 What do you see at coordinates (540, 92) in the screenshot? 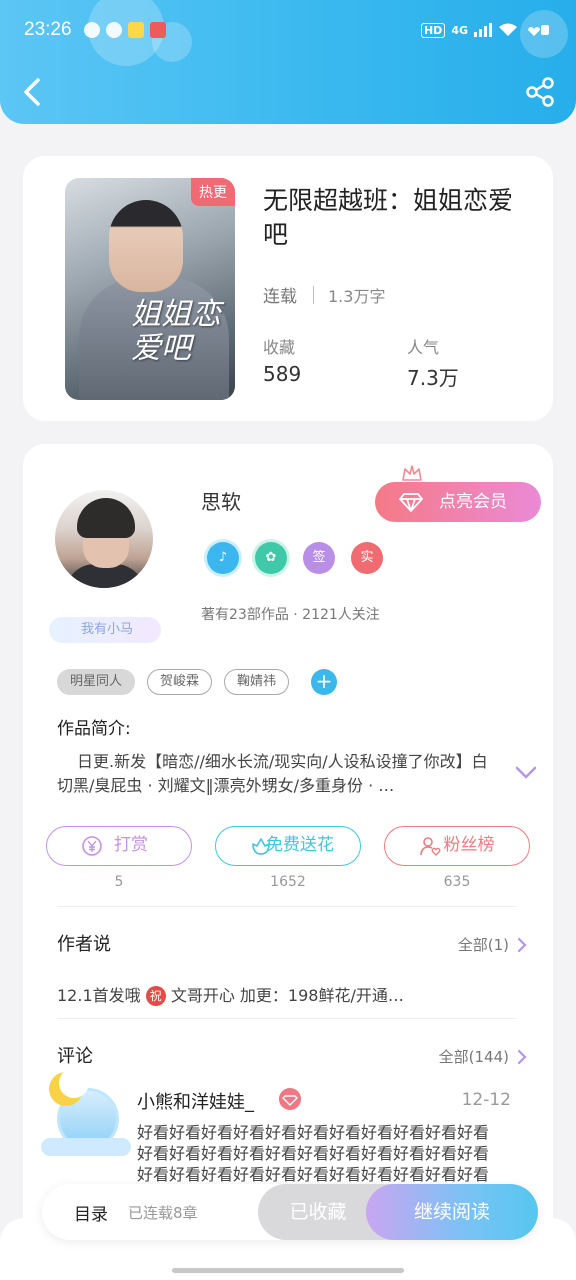
I see `share-icon` at bounding box center [540, 92].